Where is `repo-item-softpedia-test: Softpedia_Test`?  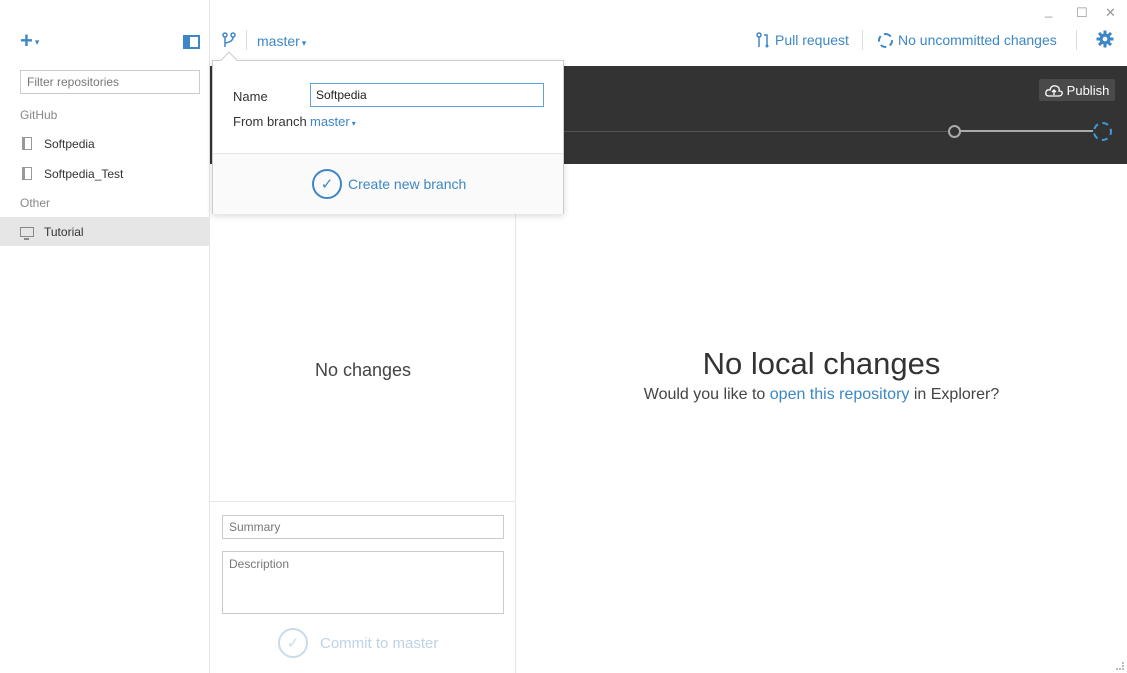
repo-item-softpedia-test: Softpedia_Test is located at coordinates (104, 173).